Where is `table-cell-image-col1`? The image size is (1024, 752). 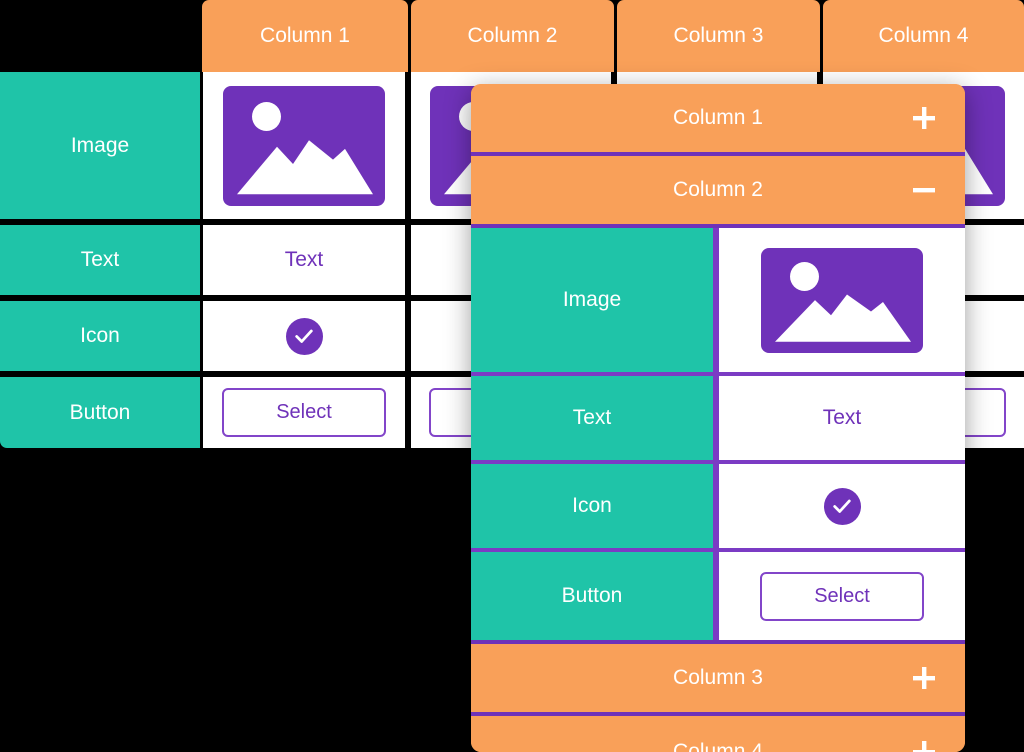 table-cell-image-col1 is located at coordinates (305, 147).